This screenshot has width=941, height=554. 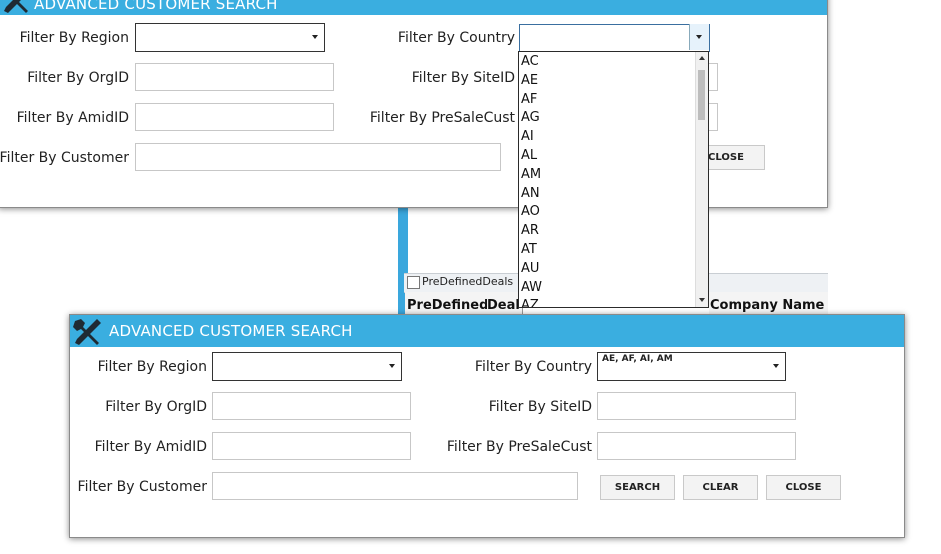 What do you see at coordinates (637, 487) in the screenshot?
I see `search-button: SEARCH` at bounding box center [637, 487].